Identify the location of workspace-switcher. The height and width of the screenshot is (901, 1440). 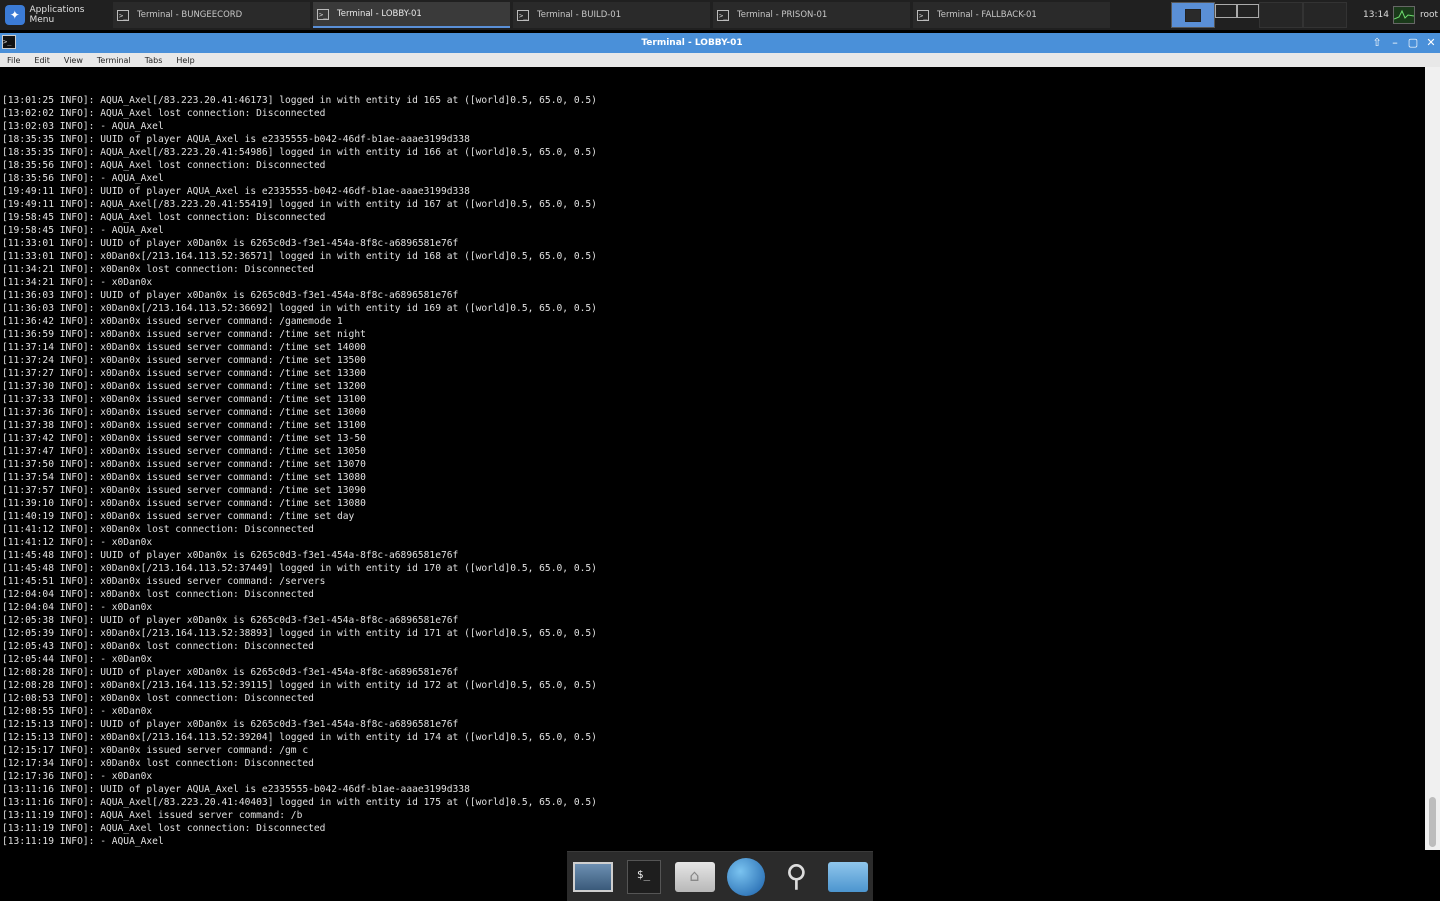
(1259, 15).